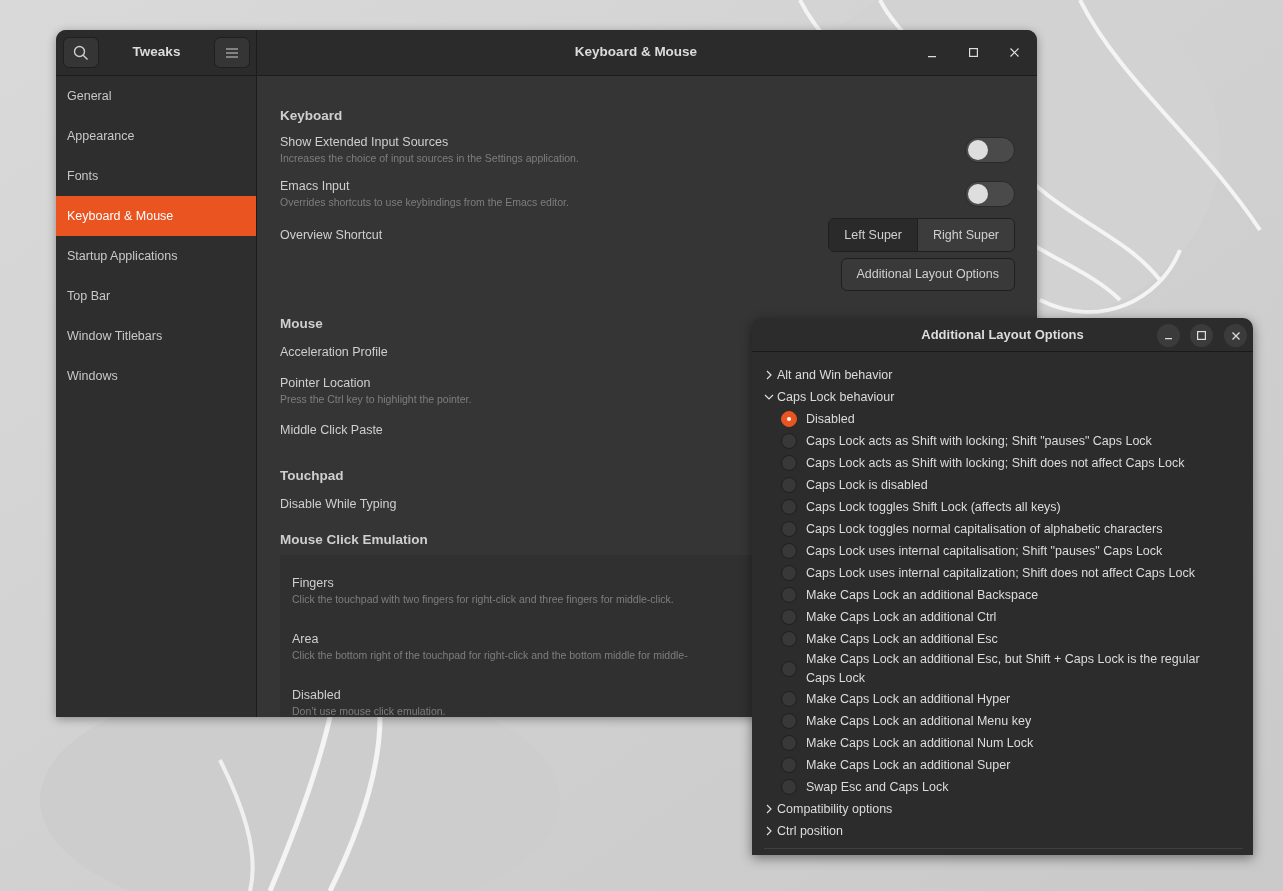  What do you see at coordinates (156, 296) in the screenshot?
I see `sidebar-item: Top Bar` at bounding box center [156, 296].